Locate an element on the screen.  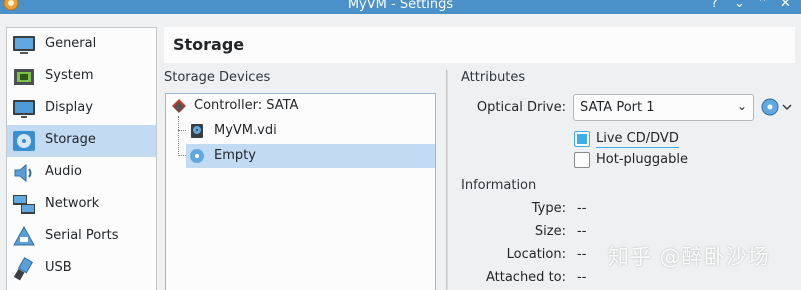
type-label: Type: is located at coordinates (548, 208).